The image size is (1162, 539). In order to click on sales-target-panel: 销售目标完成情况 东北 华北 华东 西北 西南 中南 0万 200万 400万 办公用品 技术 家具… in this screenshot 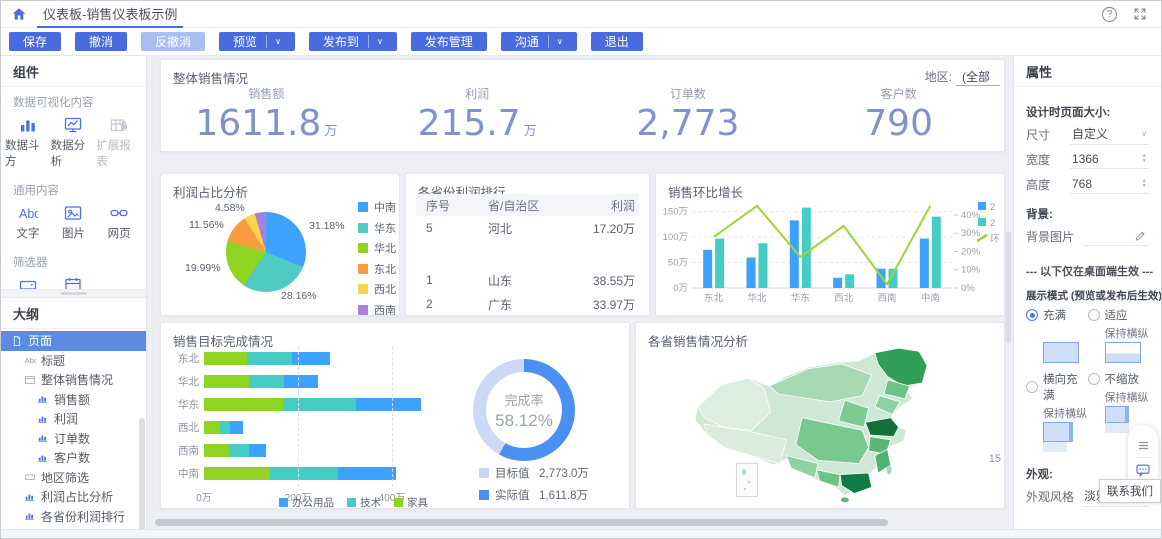, I will do `click(395, 415)`.